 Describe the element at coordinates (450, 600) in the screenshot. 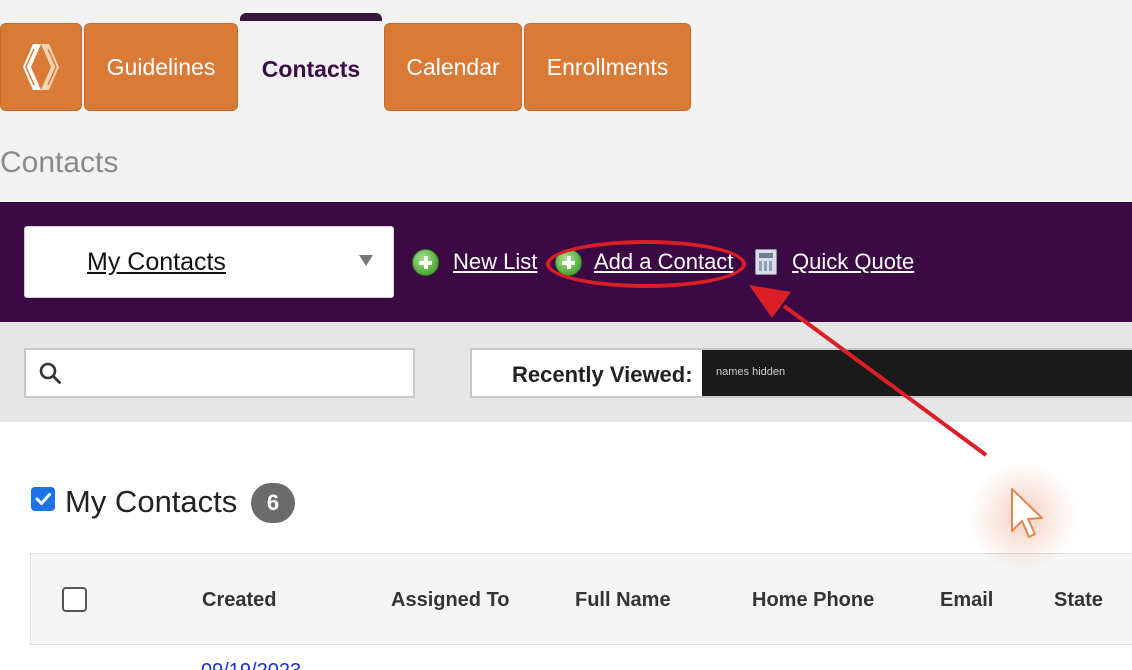

I see `column-header-assigned-to: Assigned To` at that location.